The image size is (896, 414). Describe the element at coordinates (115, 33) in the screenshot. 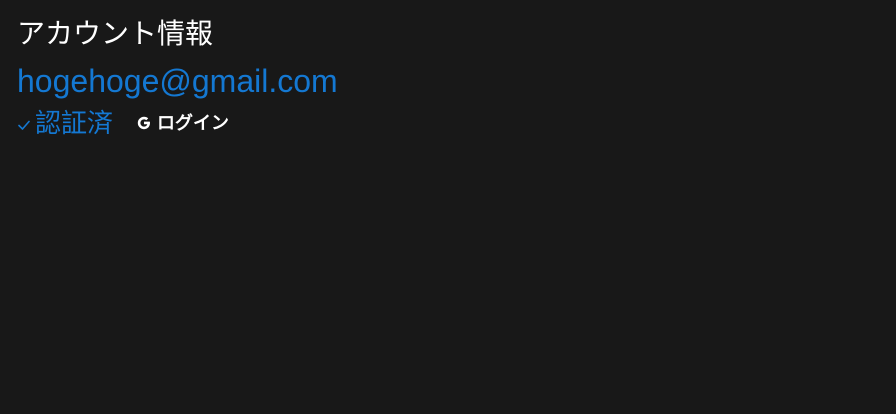

I see `account-title: アカウント情報` at that location.